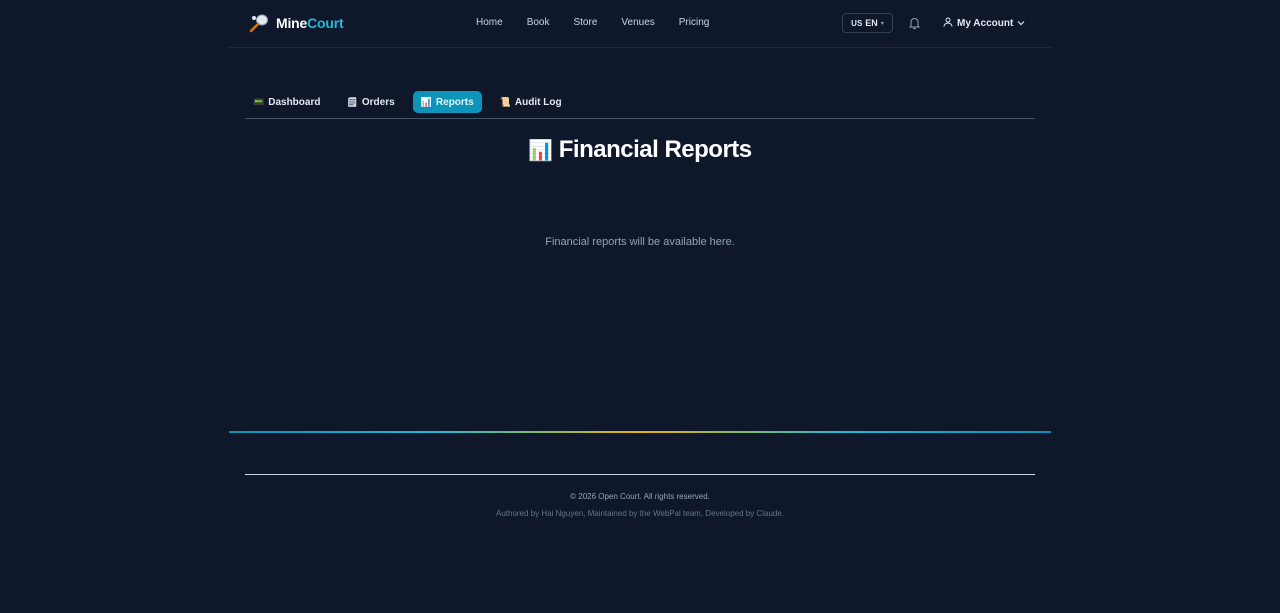 The width and height of the screenshot is (1280, 613). What do you see at coordinates (325, 23) in the screenshot?
I see `brand-name-part2: Court` at bounding box center [325, 23].